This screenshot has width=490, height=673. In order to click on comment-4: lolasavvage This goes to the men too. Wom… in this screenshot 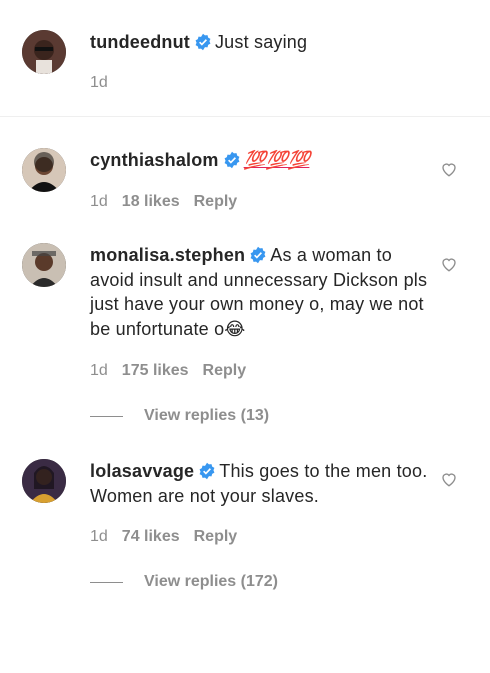, I will do `click(260, 483)`.